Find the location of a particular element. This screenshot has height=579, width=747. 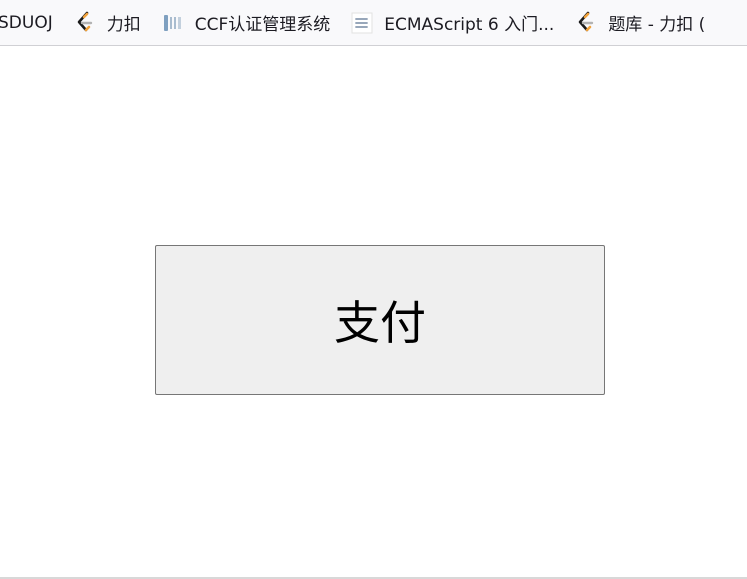

bookmark-ccf: CCF认证管理系统 is located at coordinates (246, 23).